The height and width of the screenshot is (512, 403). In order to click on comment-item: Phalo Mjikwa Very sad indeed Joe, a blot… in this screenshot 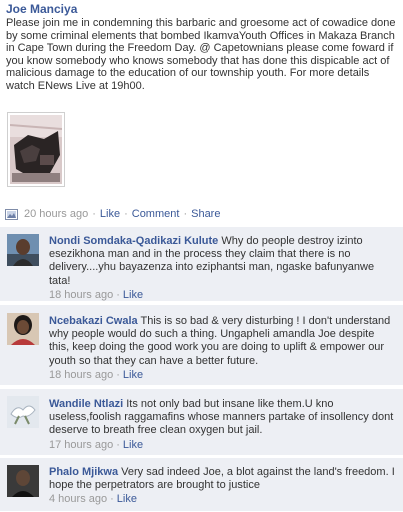, I will do `click(201, 485)`.